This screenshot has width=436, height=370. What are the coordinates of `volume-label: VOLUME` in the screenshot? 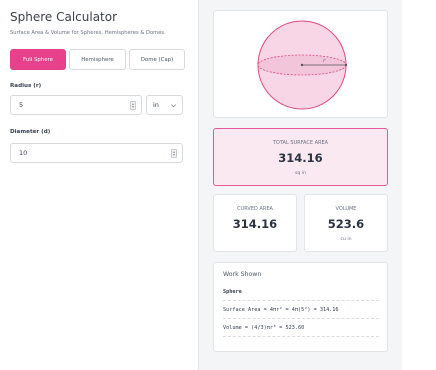 It's located at (346, 209).